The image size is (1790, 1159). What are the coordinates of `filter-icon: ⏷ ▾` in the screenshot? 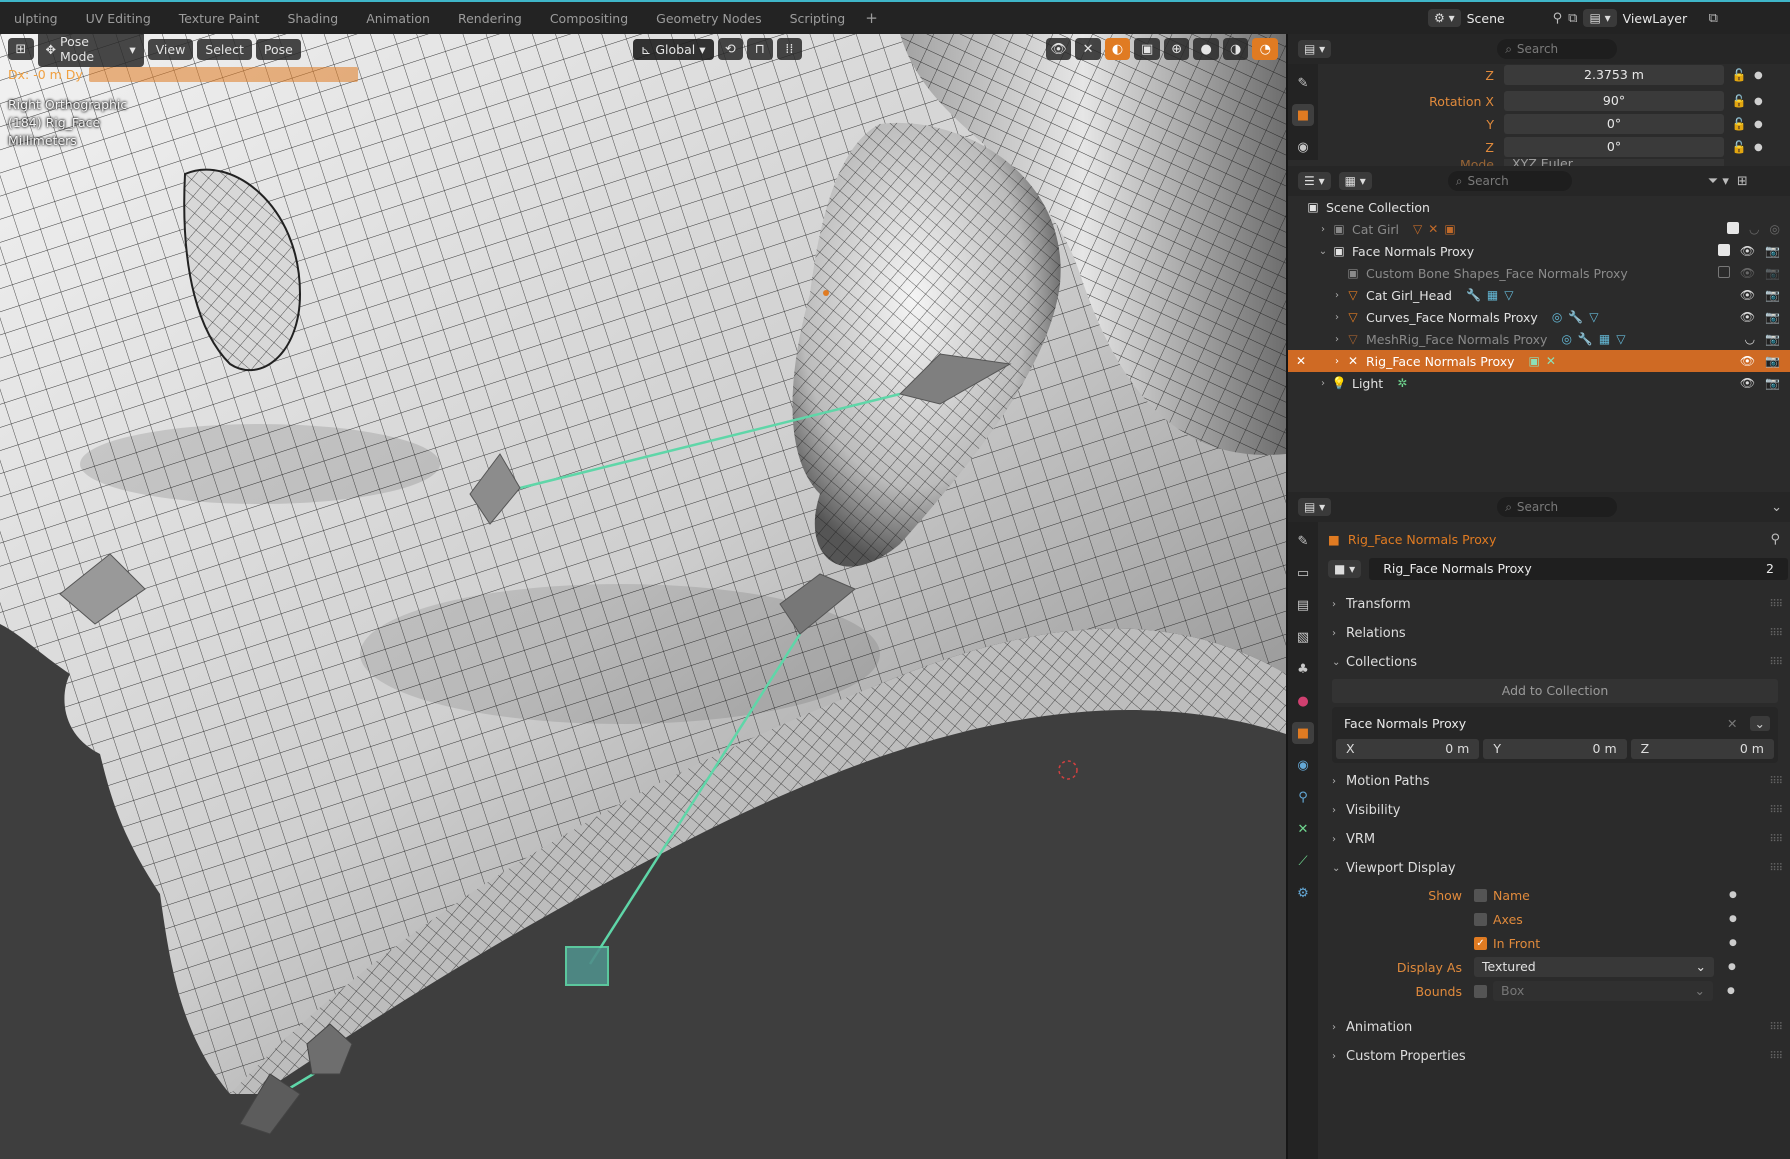 It's located at (1718, 181).